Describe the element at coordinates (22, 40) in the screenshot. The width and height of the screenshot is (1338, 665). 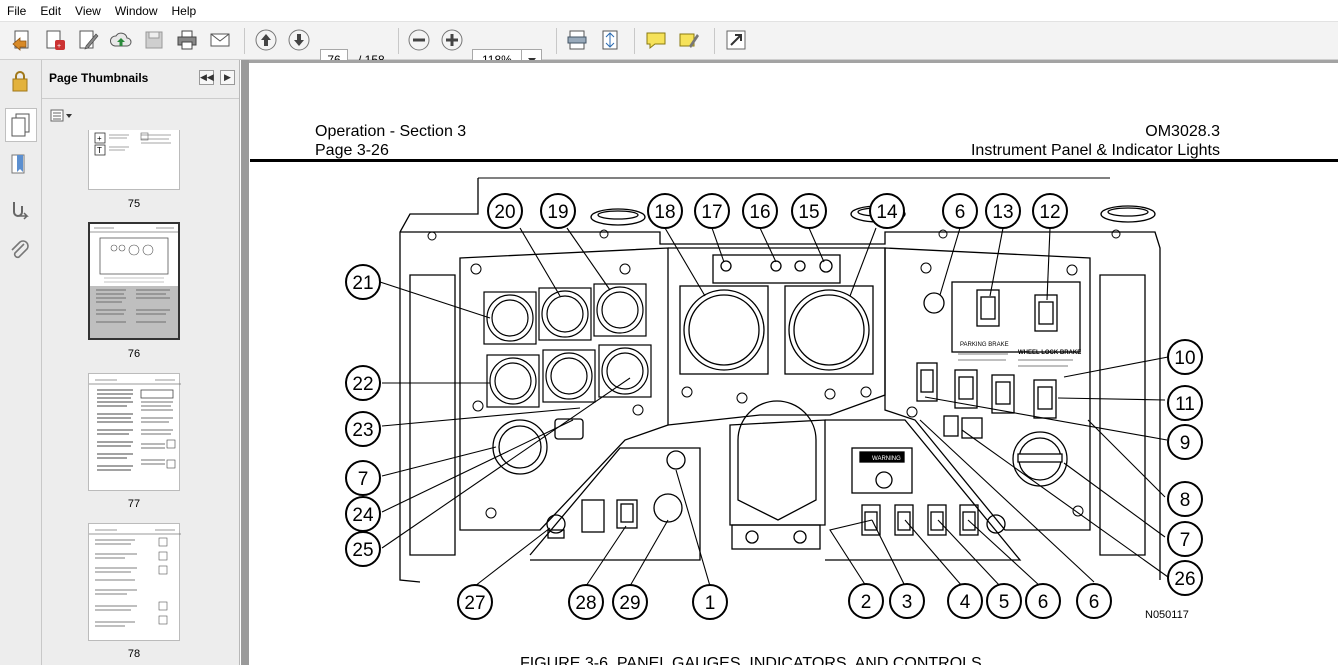
I see `create-pdf-icon` at that location.